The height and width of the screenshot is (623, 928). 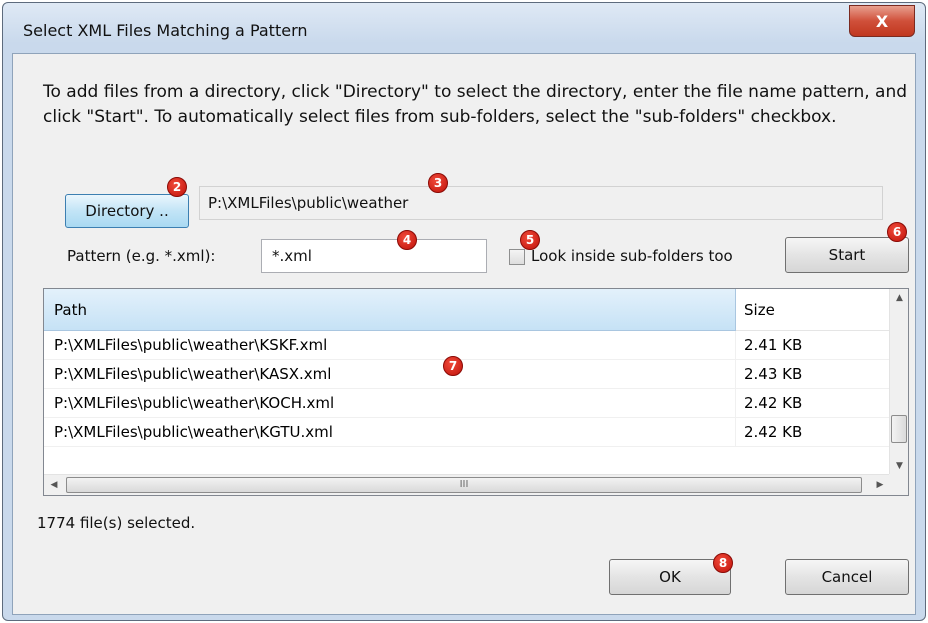 I want to click on pattern-label: Pattern (e.g. *.xml):, so click(x=141, y=256).